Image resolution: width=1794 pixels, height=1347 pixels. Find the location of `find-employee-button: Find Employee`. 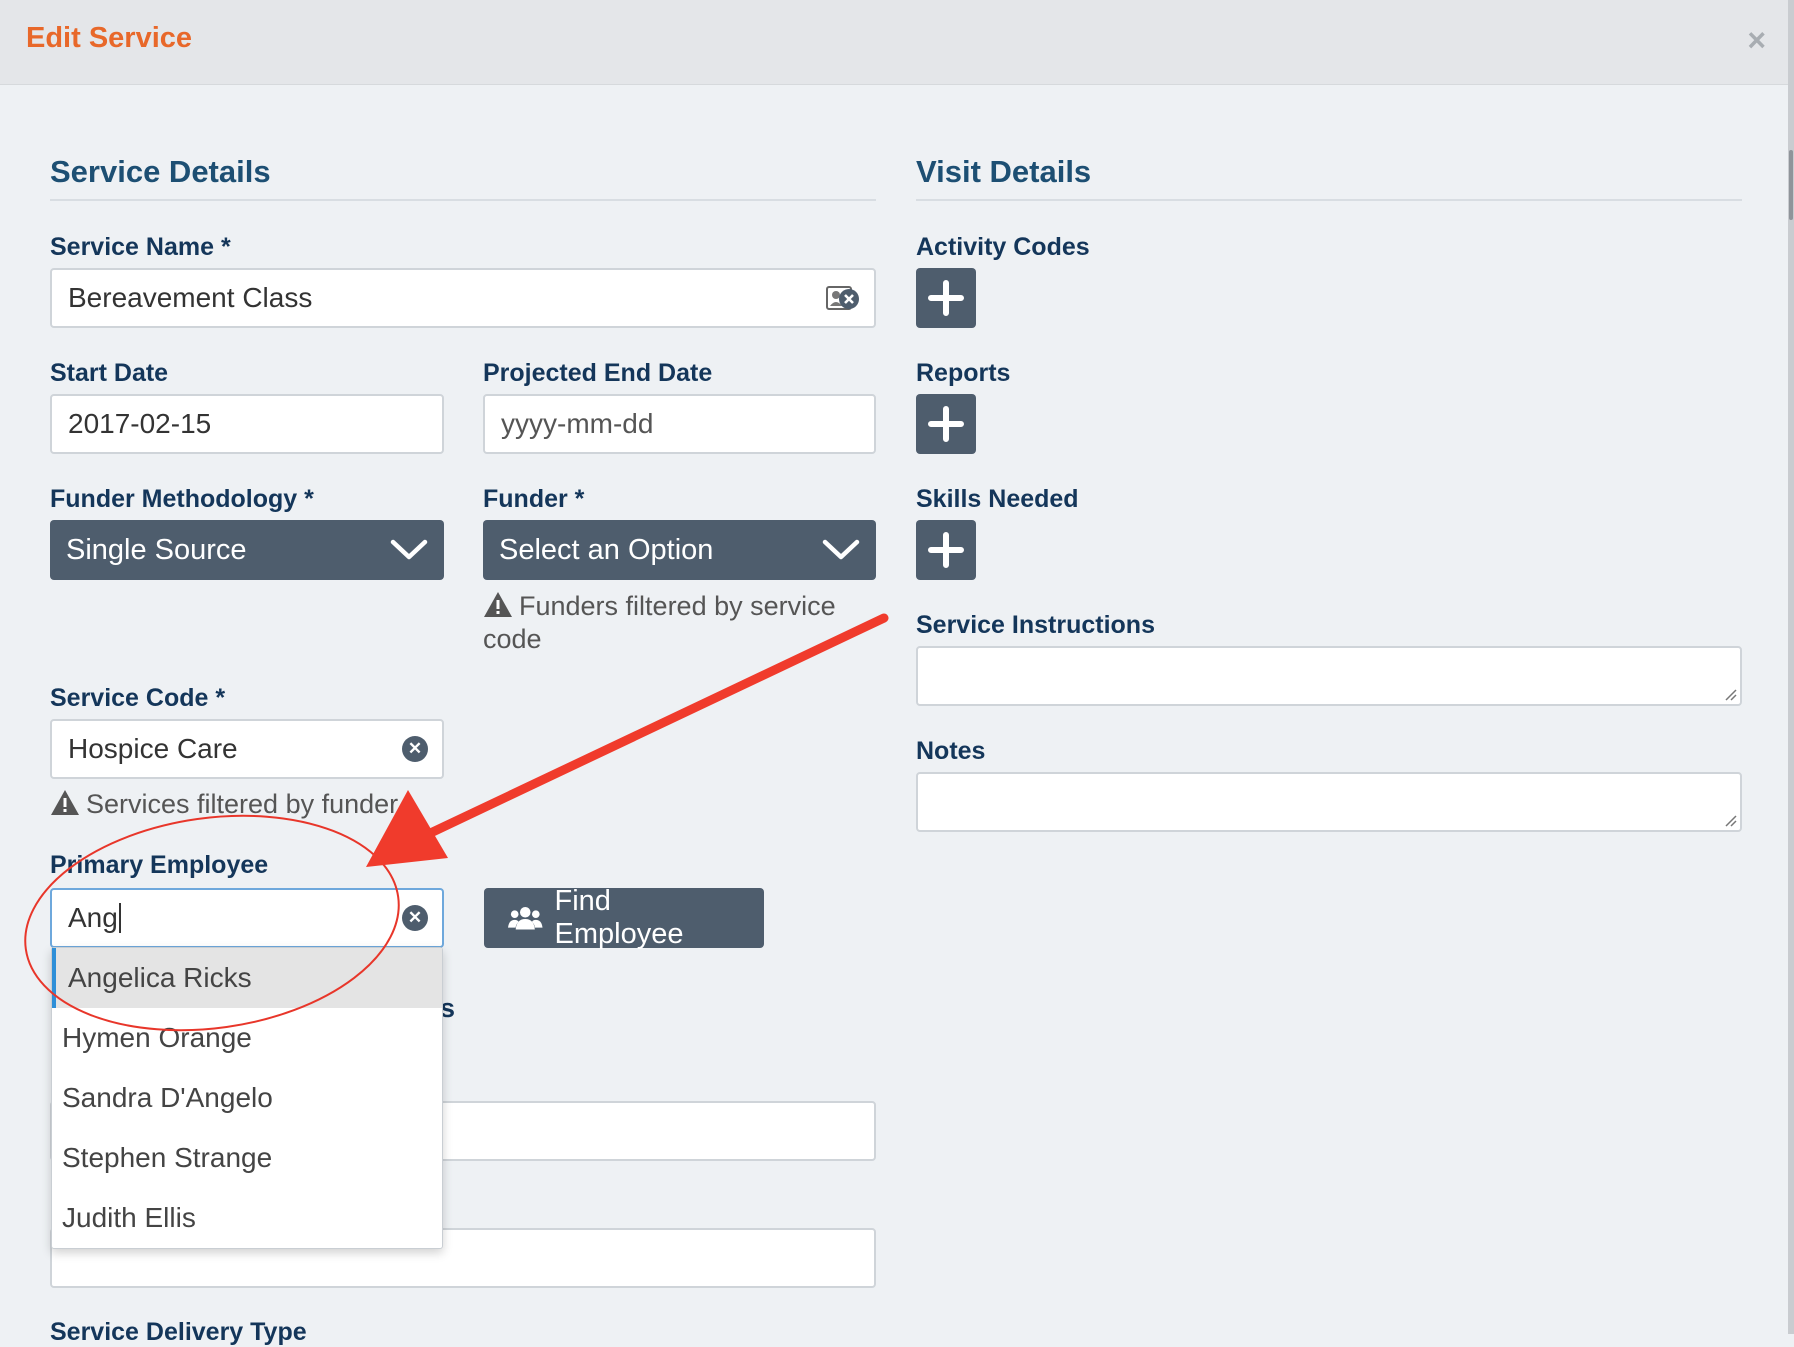

find-employee-button: Find Employee is located at coordinates (624, 917).